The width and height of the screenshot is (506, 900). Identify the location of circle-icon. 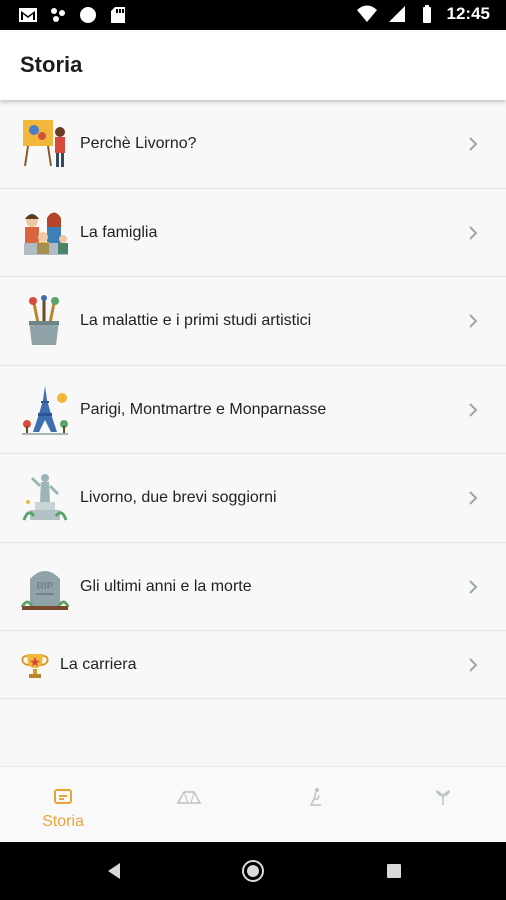
(88, 15).